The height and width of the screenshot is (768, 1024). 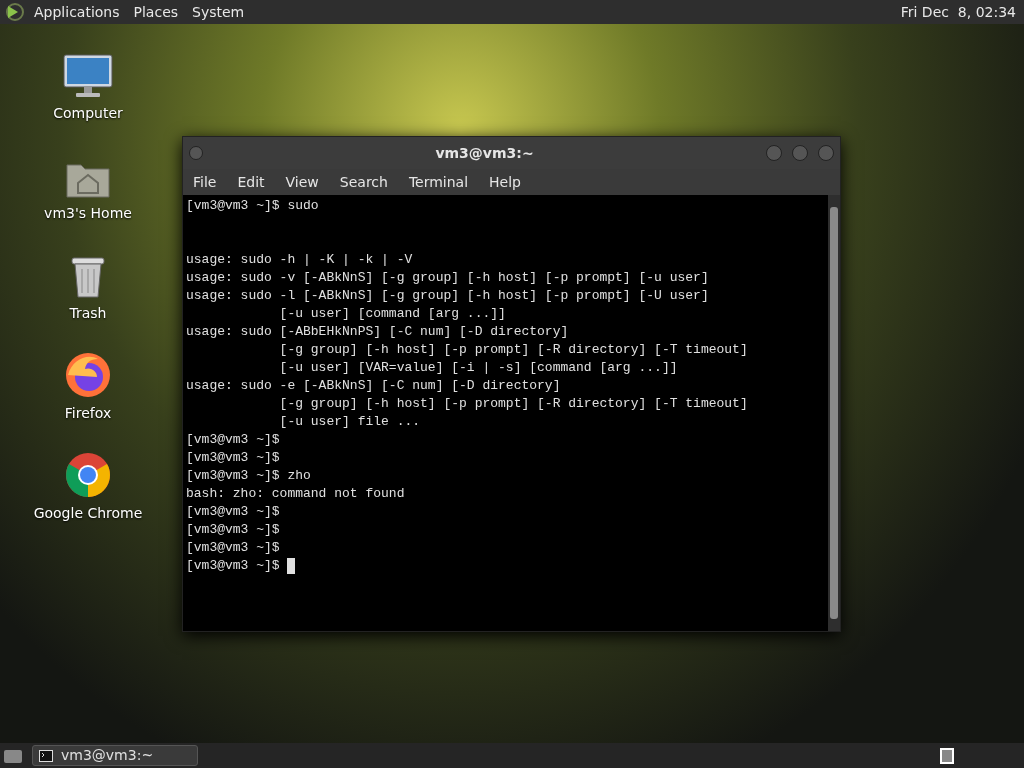 I want to click on workspace-switcher, so click(x=947, y=755).